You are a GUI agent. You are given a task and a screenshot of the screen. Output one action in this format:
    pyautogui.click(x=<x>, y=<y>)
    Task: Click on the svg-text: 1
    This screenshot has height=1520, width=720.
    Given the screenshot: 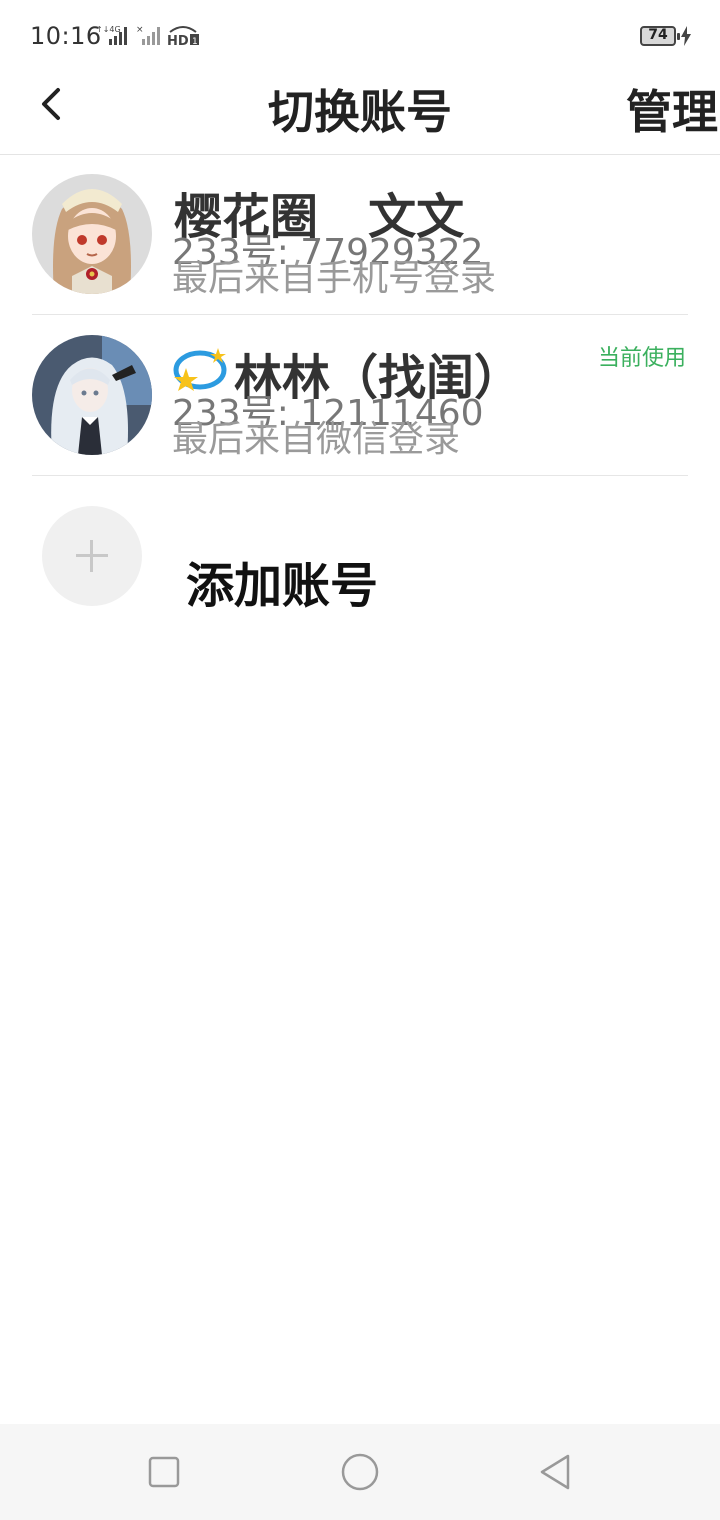 What is the action you would take?
    pyautogui.click(x=195, y=41)
    